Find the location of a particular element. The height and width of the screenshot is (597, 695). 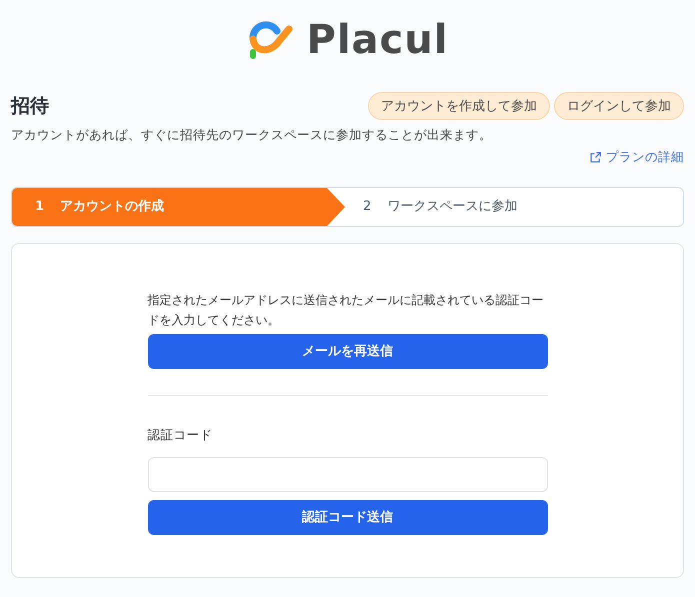

plan-link: プランの詳細 is located at coordinates (636, 157).